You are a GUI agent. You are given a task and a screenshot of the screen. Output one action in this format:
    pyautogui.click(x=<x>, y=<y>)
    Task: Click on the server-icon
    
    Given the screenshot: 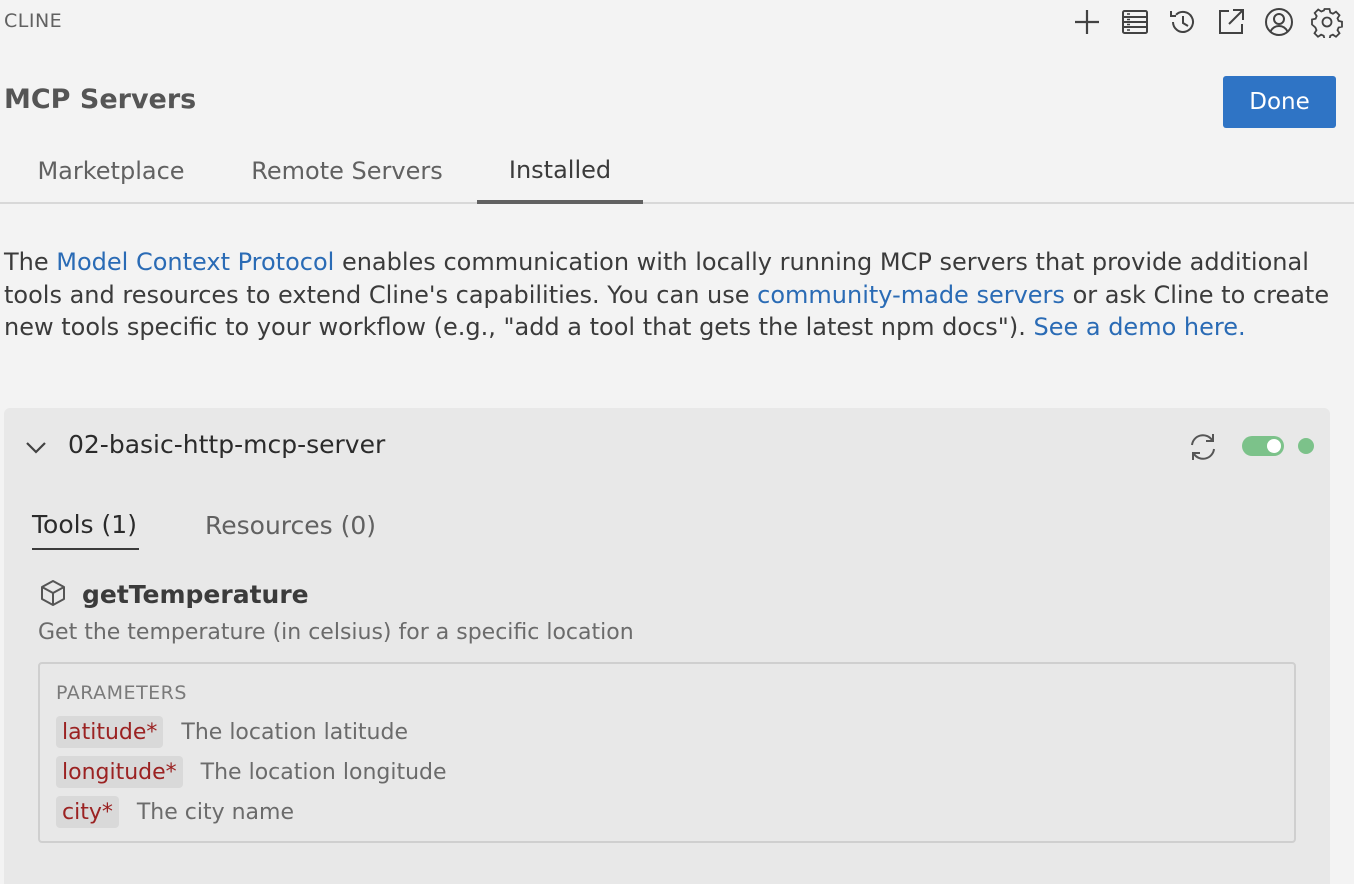 What is the action you would take?
    pyautogui.click(x=1135, y=22)
    